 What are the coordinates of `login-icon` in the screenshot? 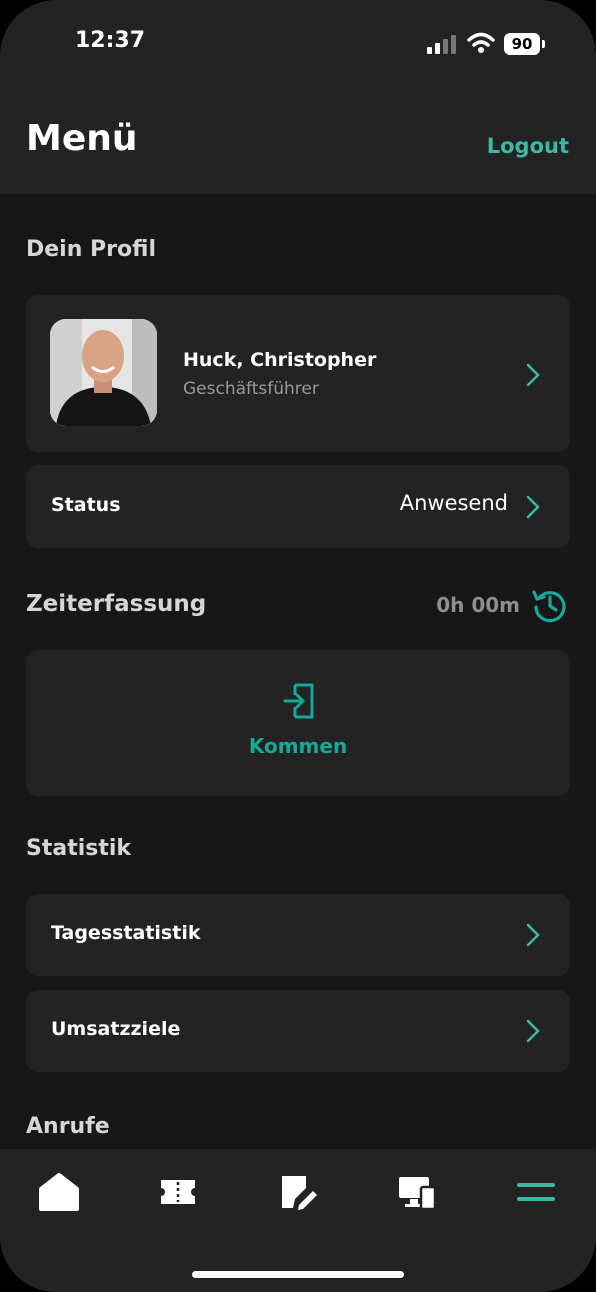 It's located at (298, 701).